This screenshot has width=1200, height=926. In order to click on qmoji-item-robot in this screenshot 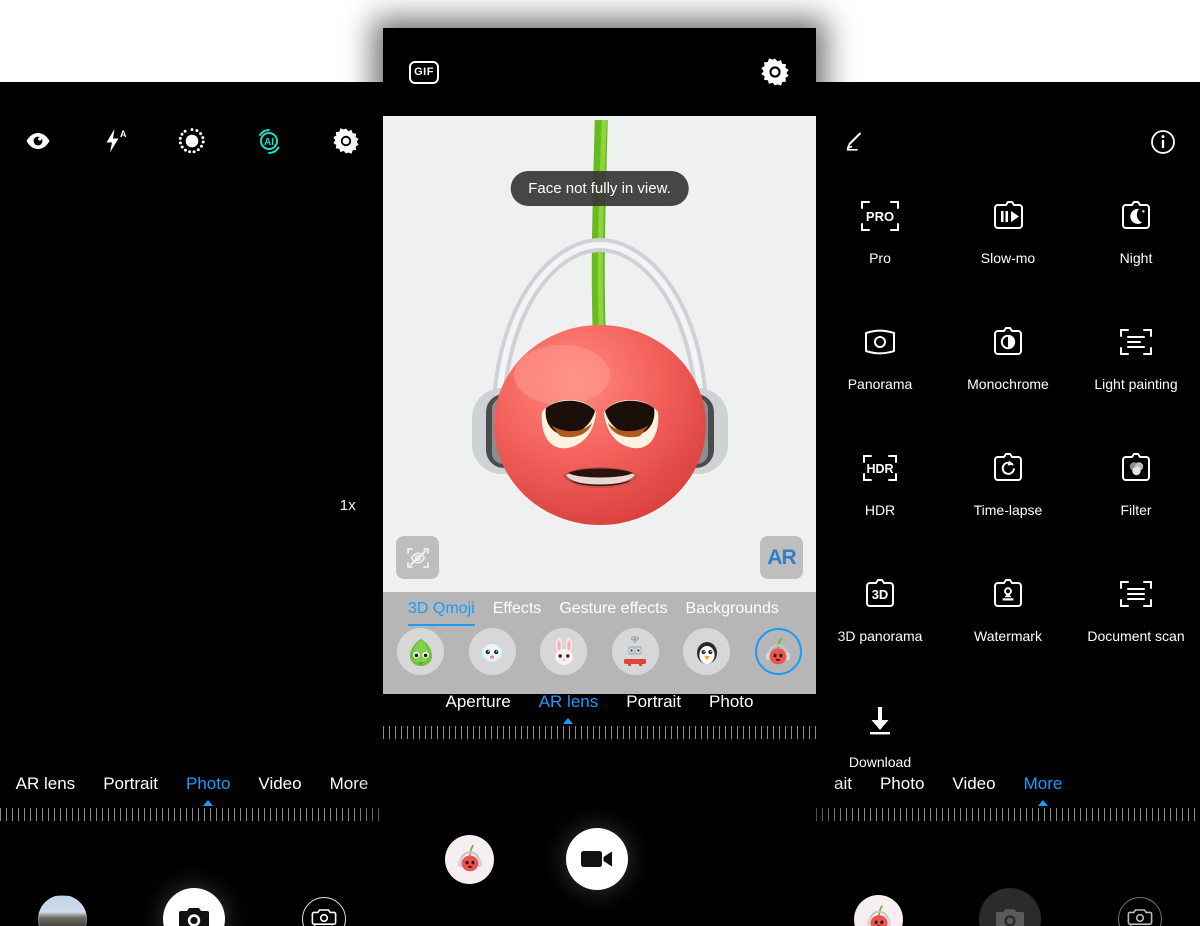, I will do `click(635, 651)`.